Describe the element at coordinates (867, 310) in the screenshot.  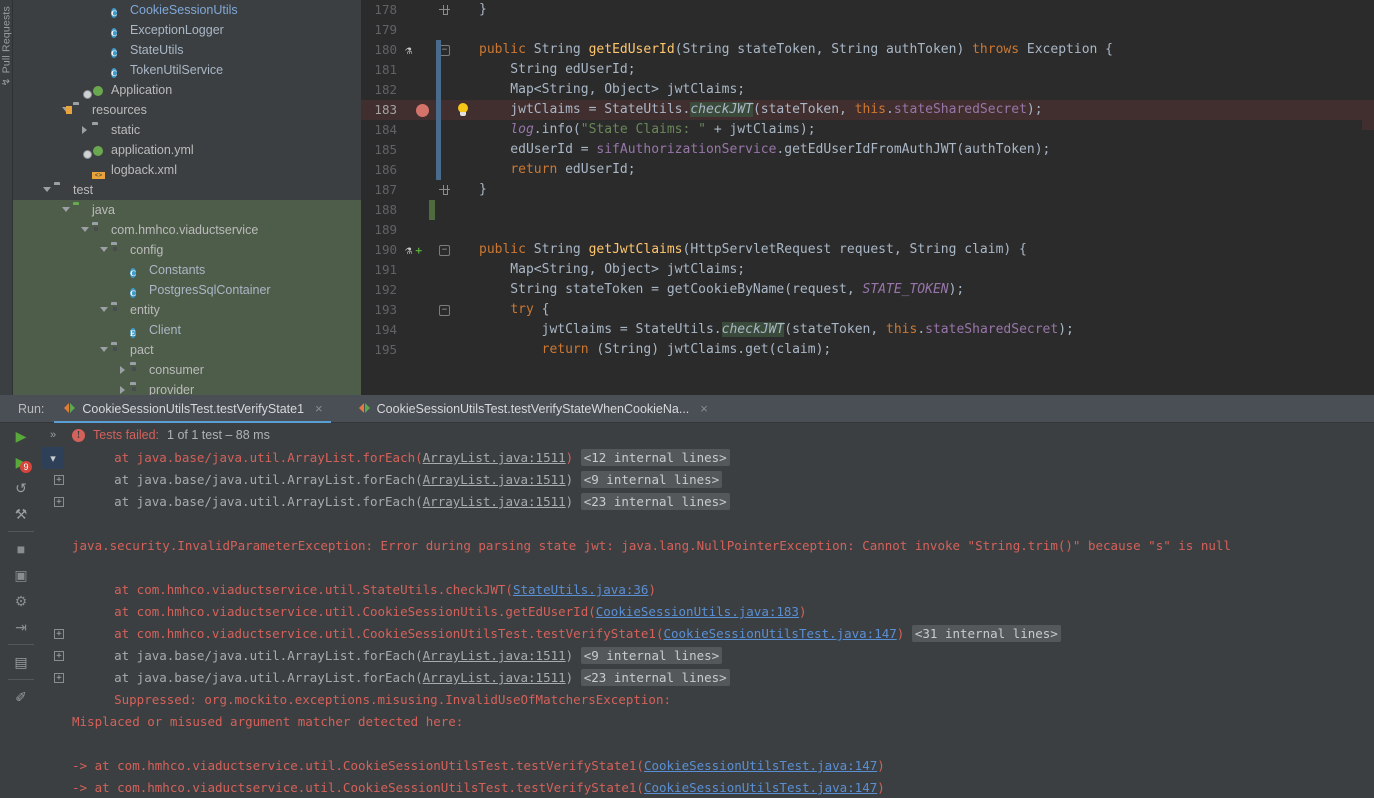
I see `editor-line: 193 − try {` at that location.